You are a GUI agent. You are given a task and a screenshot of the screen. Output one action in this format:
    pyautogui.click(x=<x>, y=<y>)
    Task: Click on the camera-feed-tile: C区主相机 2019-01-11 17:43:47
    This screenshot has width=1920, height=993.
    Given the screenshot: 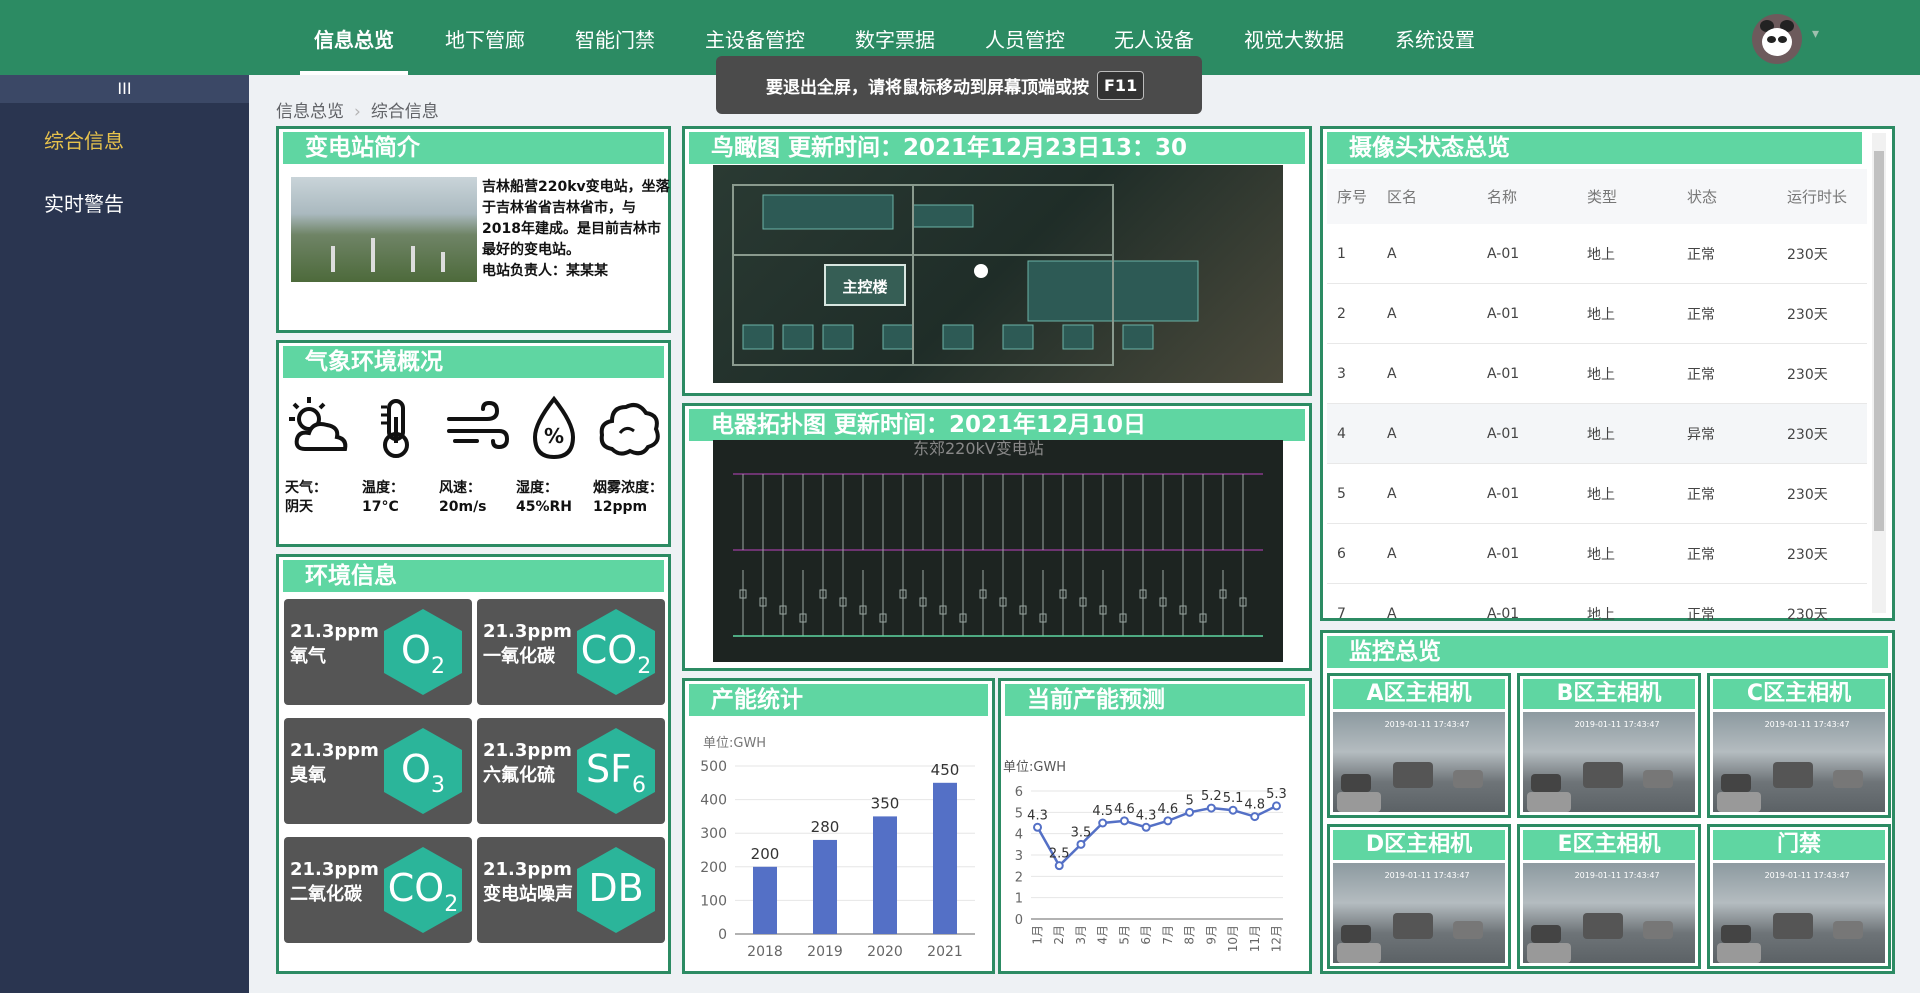 What is the action you would take?
    pyautogui.click(x=1799, y=745)
    